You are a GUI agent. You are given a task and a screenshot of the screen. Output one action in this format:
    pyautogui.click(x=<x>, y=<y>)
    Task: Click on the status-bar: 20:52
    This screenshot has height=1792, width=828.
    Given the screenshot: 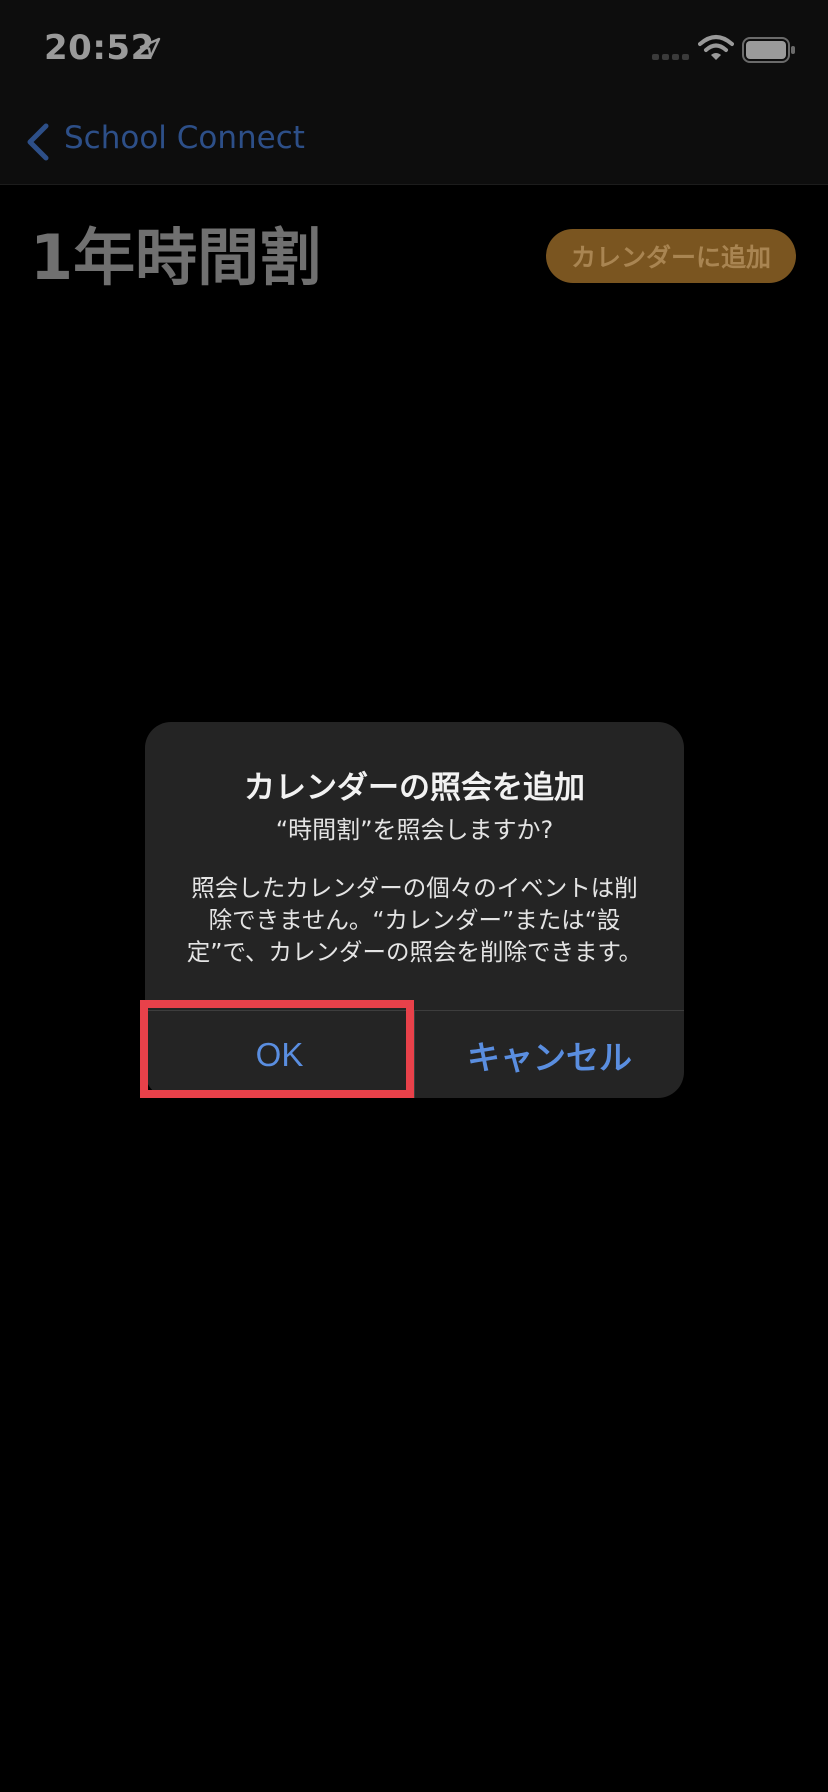 What is the action you would take?
    pyautogui.click(x=414, y=48)
    